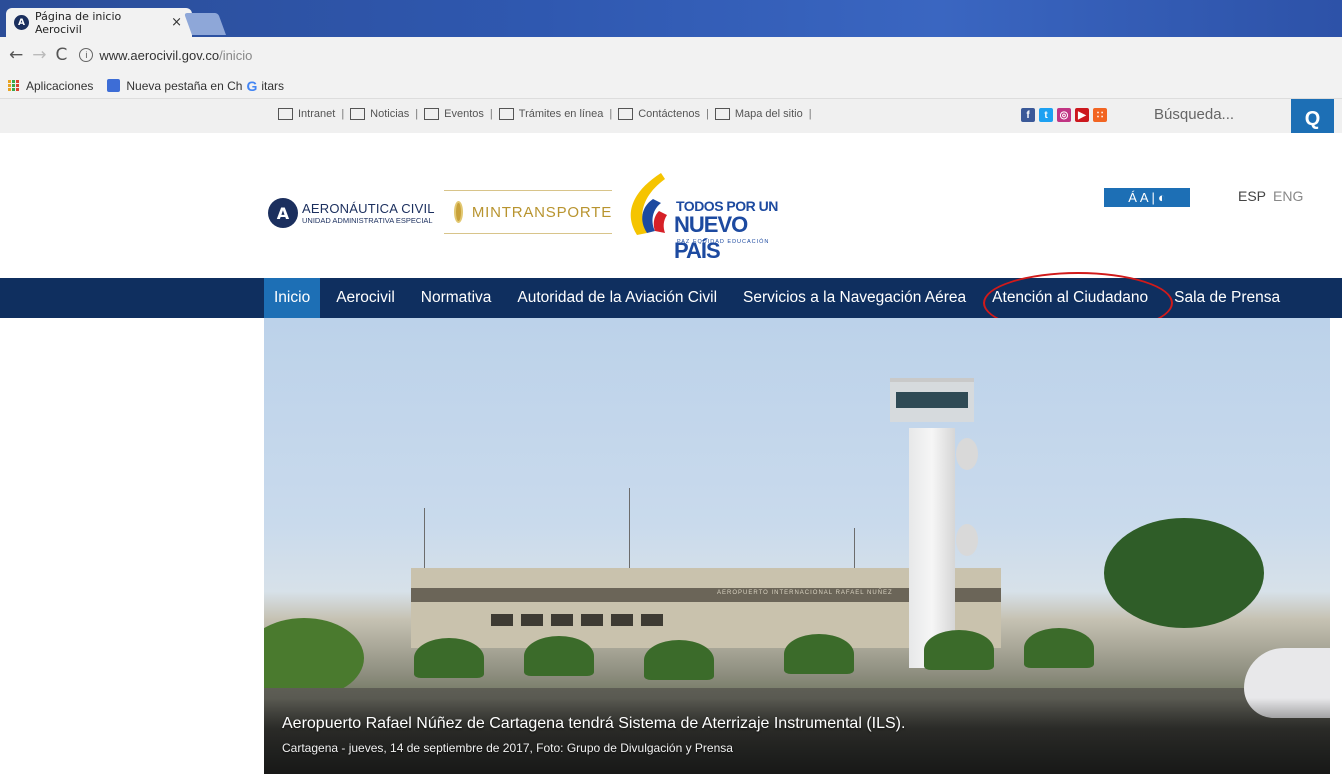 This screenshot has height=774, width=1342. What do you see at coordinates (292, 298) in the screenshot?
I see `nav-item-inicio: Inicio` at bounding box center [292, 298].